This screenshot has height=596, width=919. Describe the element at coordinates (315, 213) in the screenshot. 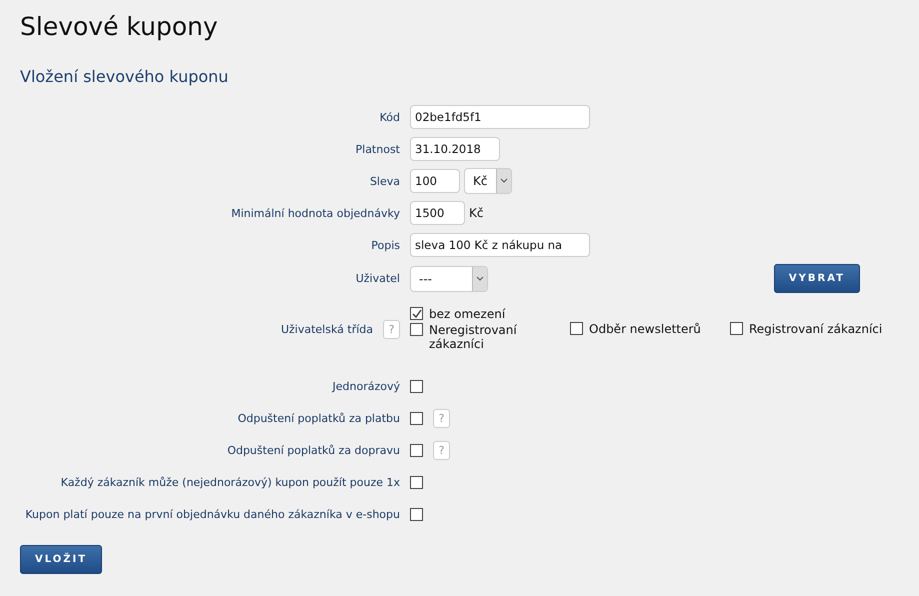

I see `field-label: Minimální hodnota objednávky` at that location.